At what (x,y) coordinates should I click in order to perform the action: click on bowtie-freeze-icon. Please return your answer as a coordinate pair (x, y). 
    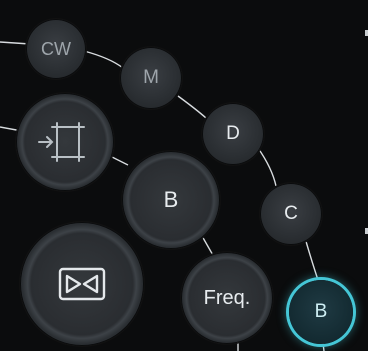
    Looking at the image, I should click on (82, 284).